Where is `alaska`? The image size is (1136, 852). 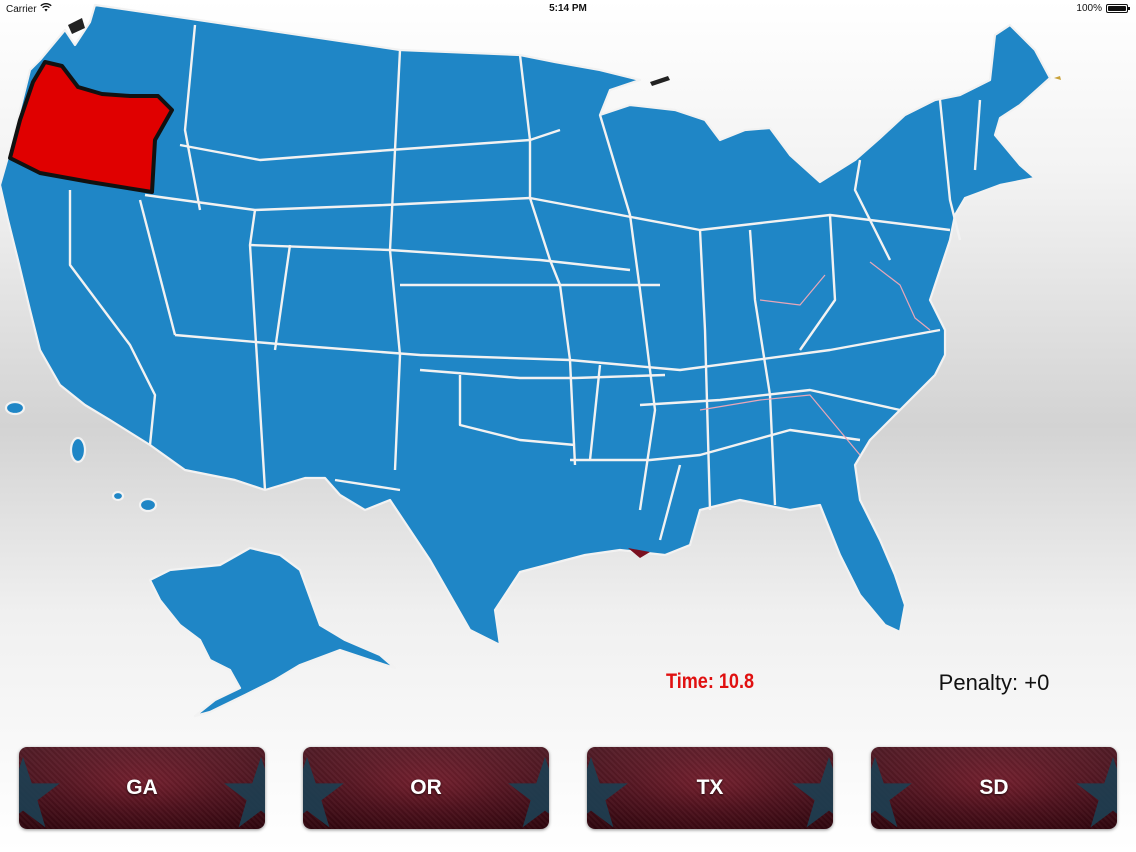 alaska is located at coordinates (272, 632).